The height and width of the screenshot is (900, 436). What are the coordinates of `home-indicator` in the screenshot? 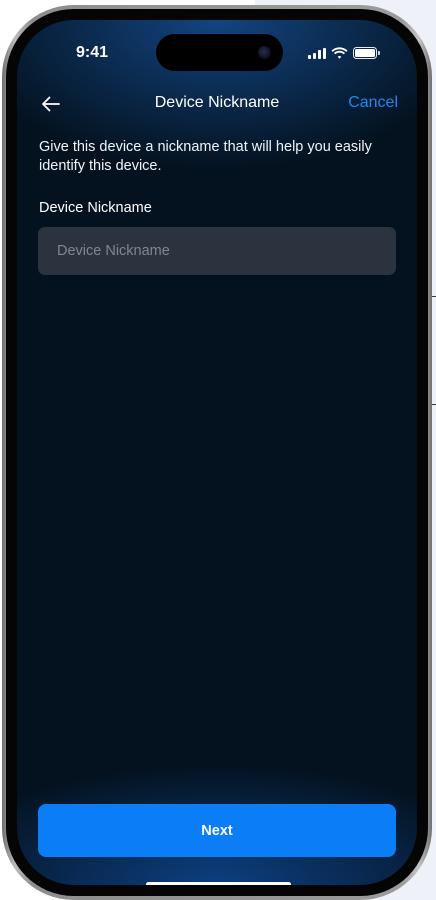 It's located at (218, 883).